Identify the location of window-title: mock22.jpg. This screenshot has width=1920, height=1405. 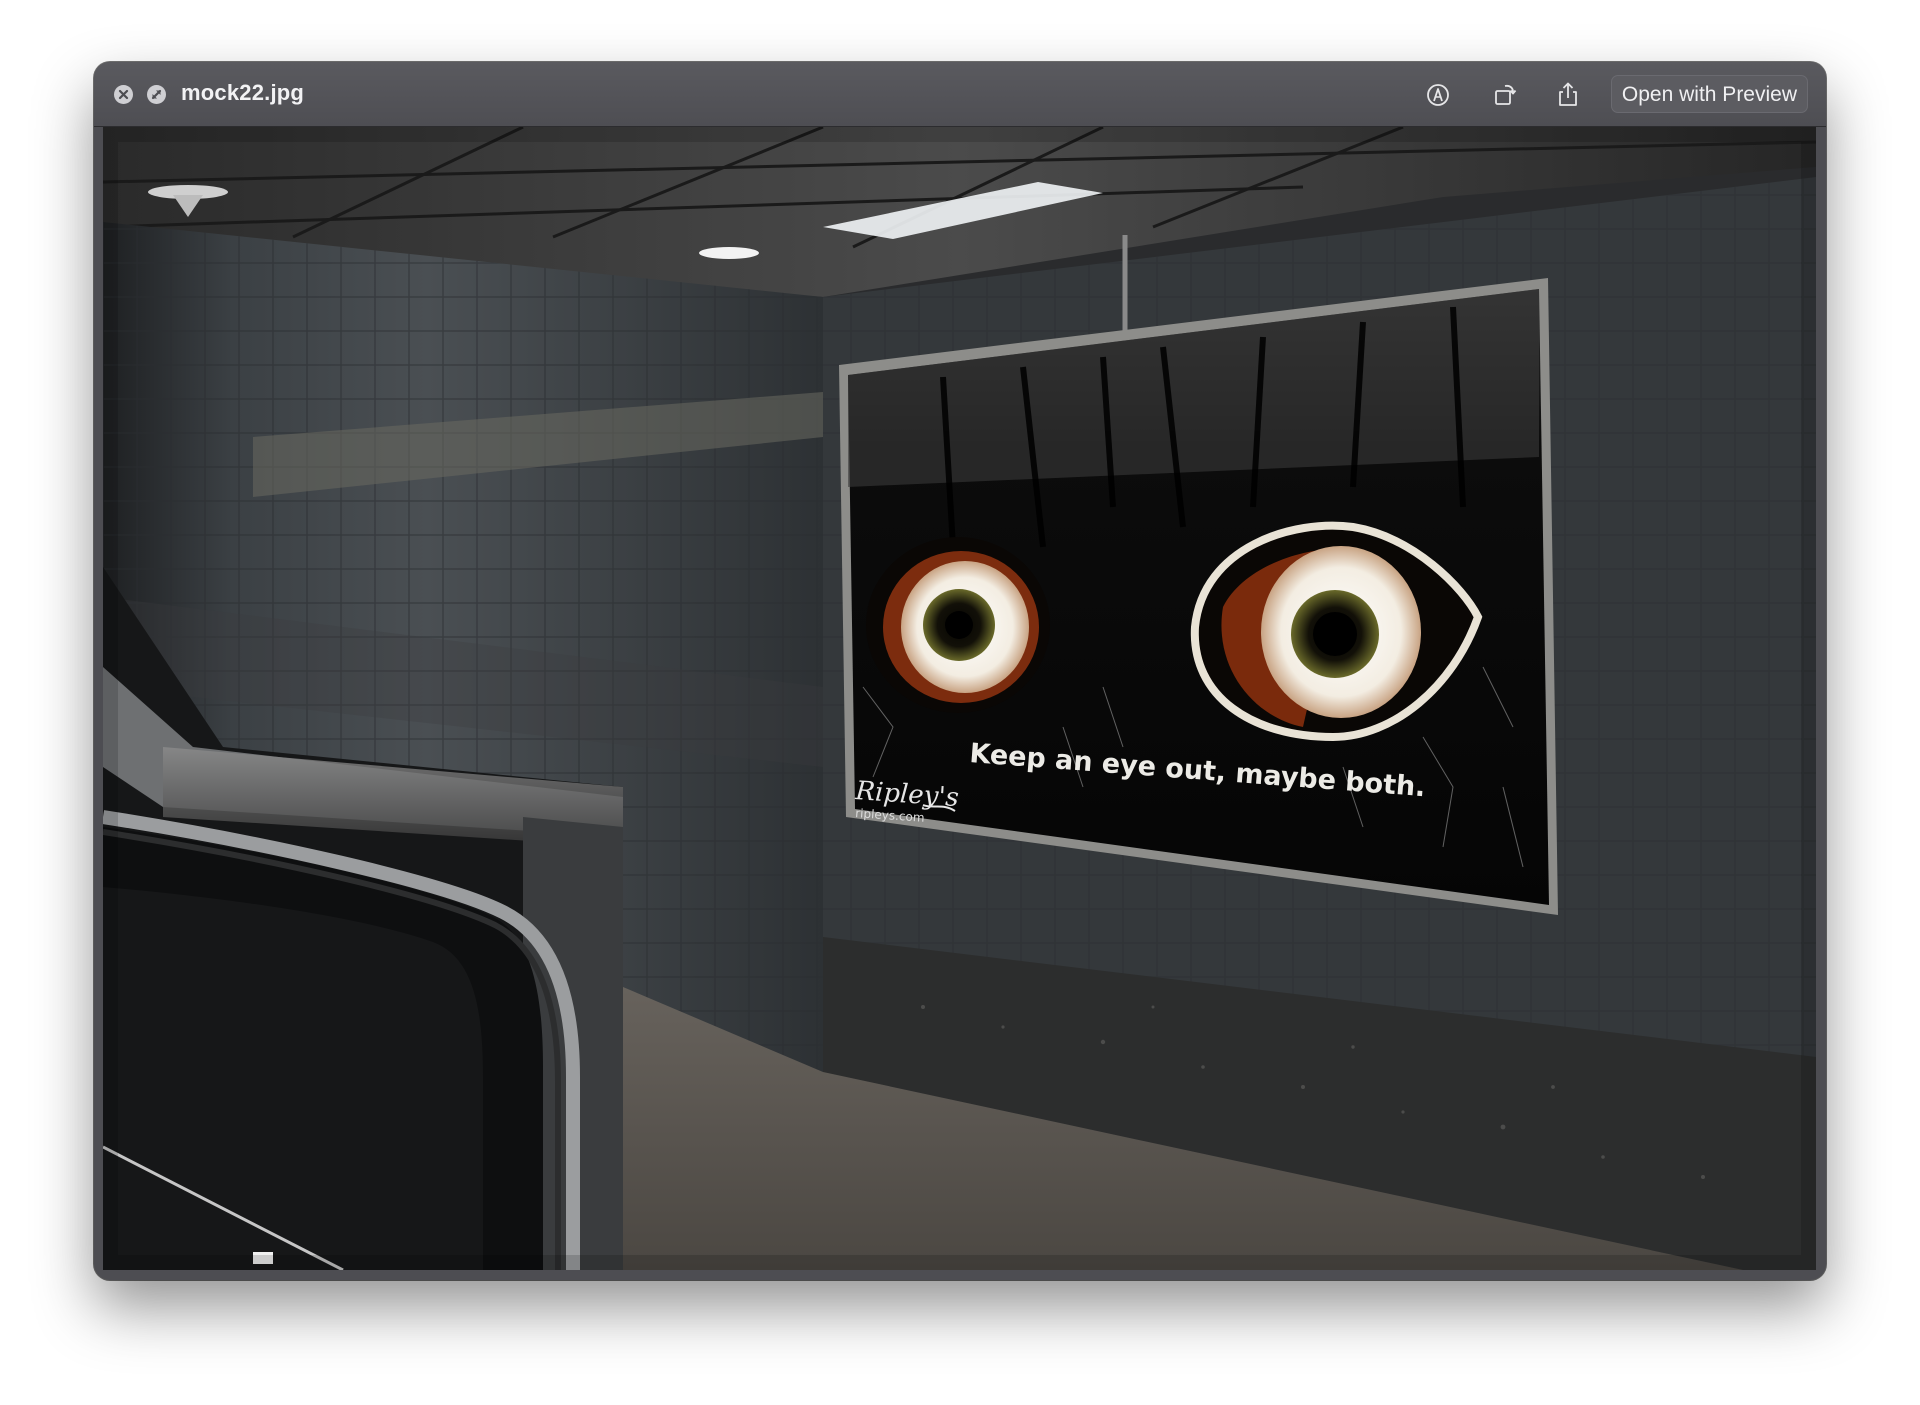
(243, 92).